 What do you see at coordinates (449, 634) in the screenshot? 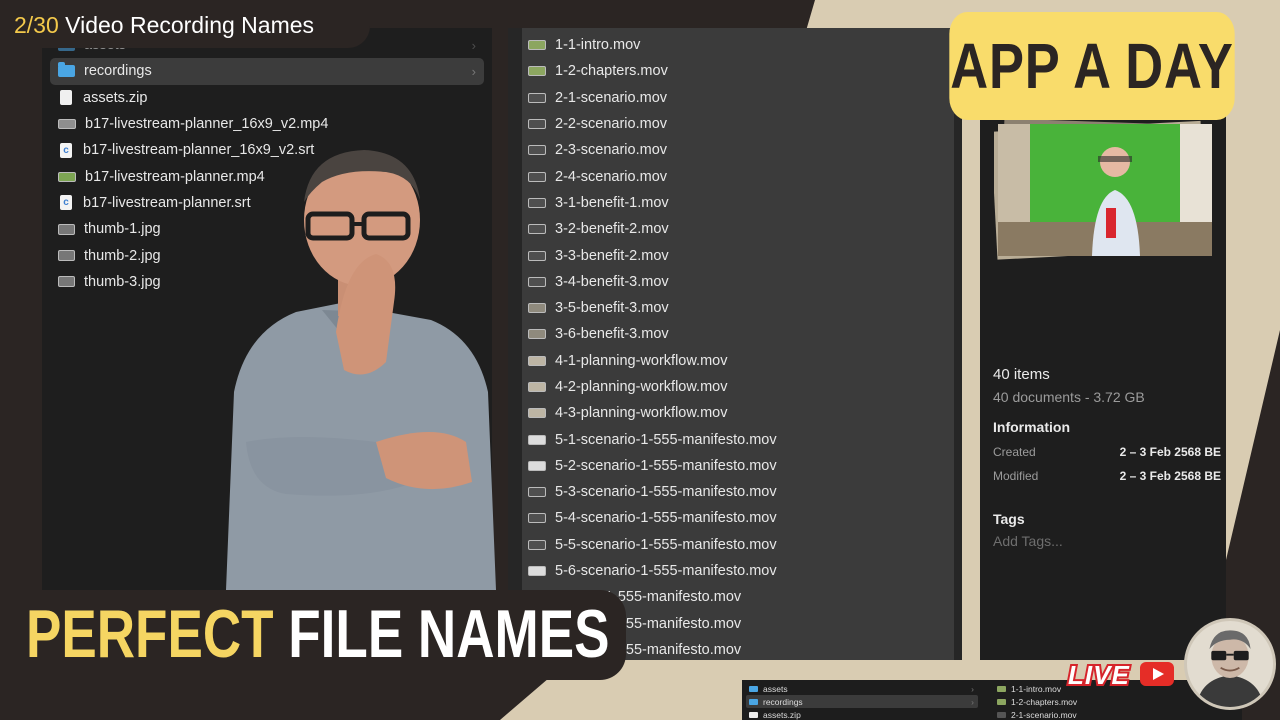
I see `headline-word-2: FILE NAMES` at bounding box center [449, 634].